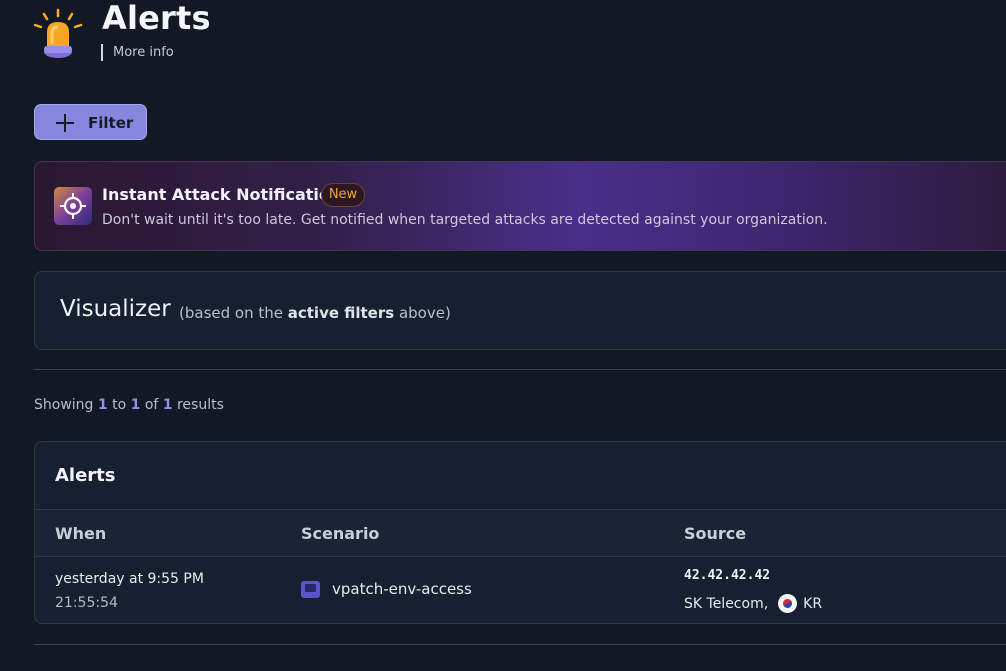  What do you see at coordinates (85, 475) in the screenshot?
I see `table-title: Alerts` at bounding box center [85, 475].